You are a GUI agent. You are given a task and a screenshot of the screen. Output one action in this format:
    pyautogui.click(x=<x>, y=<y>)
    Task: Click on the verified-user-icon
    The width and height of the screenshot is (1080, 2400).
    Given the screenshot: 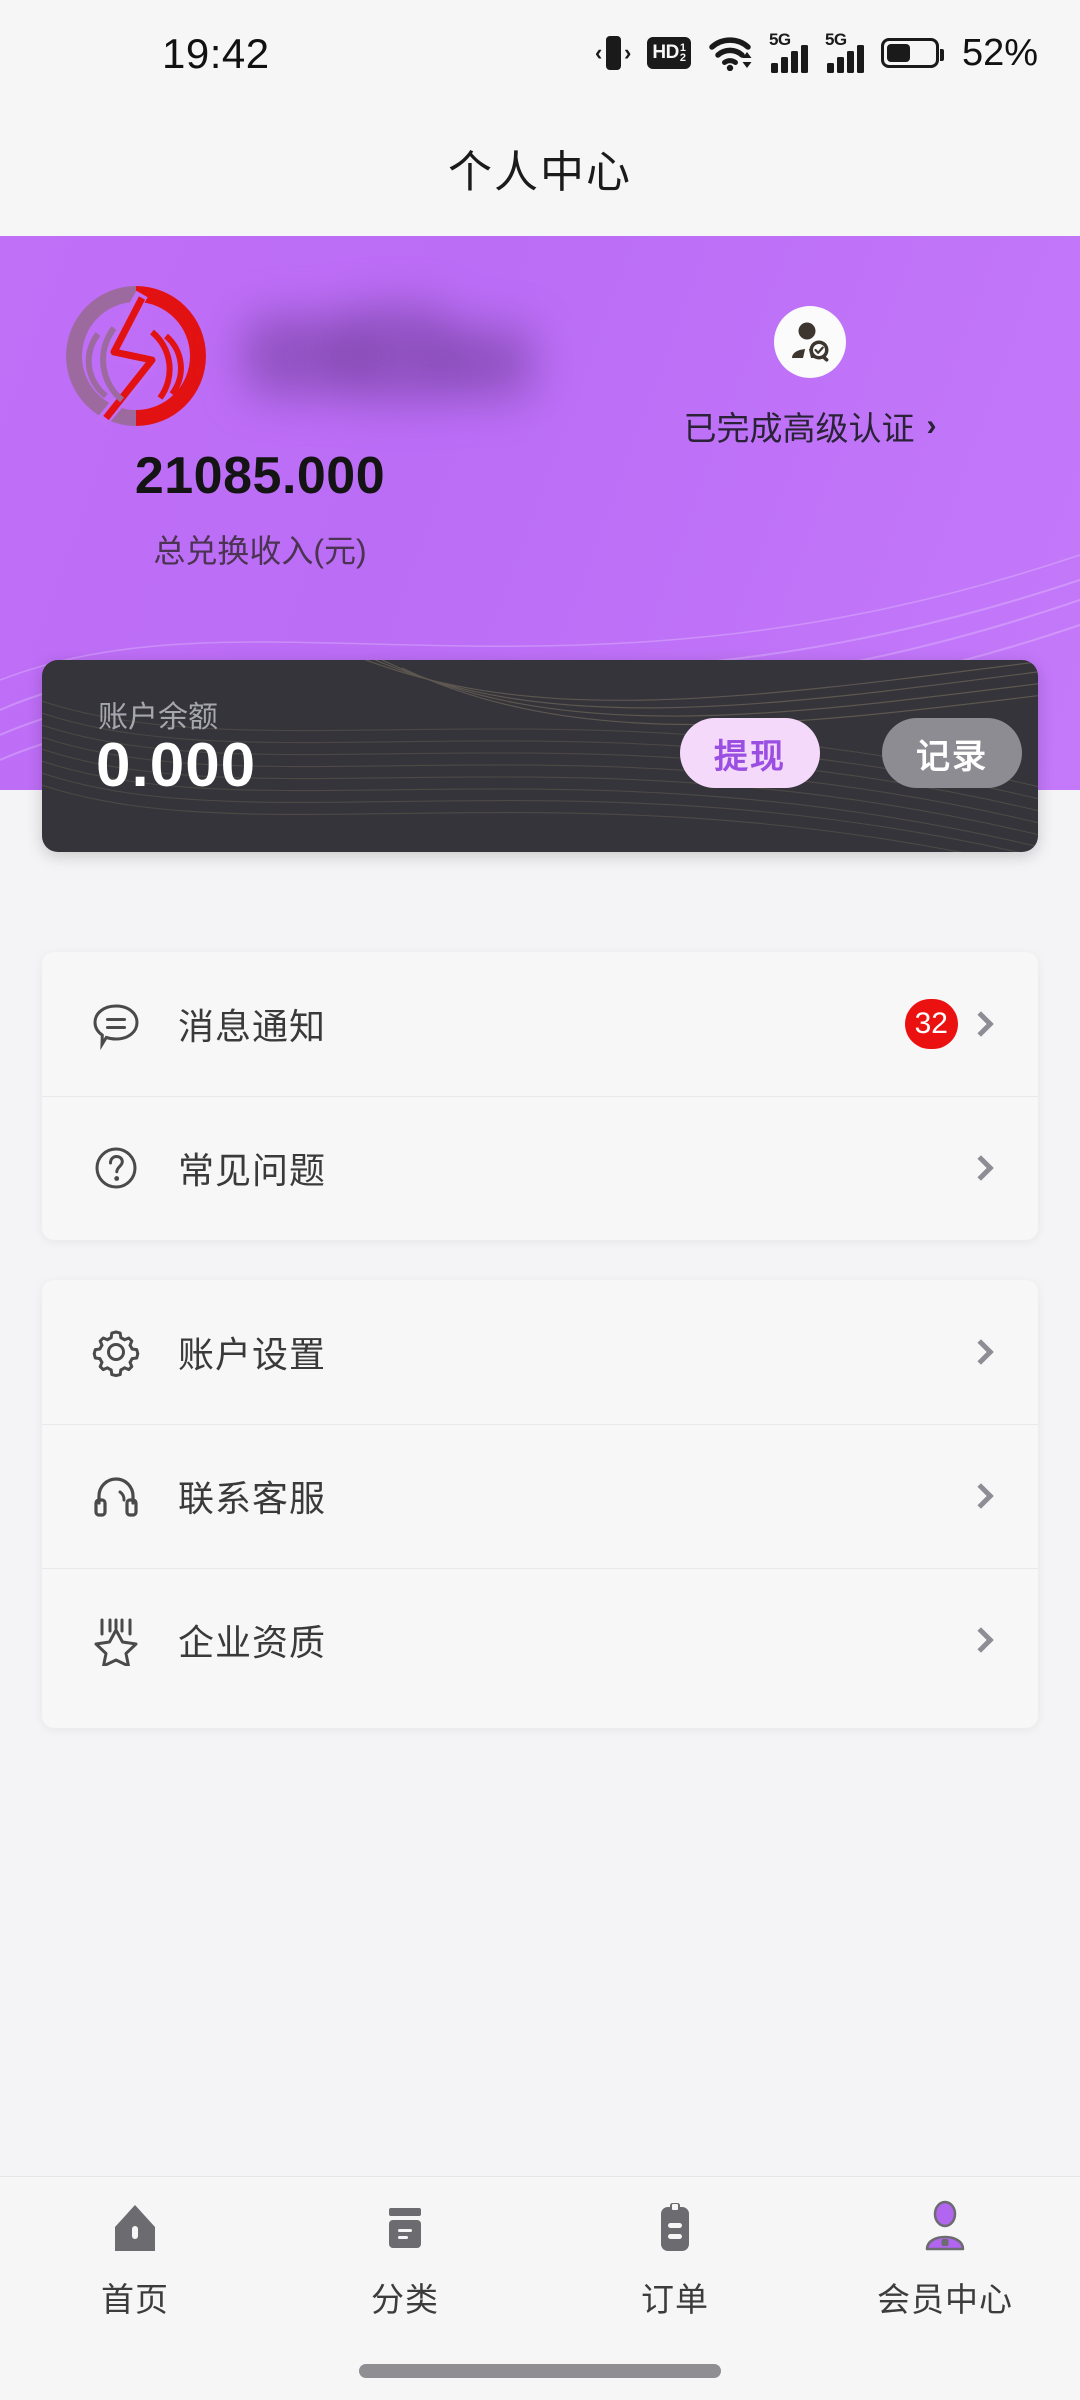 What is the action you would take?
    pyautogui.click(x=810, y=342)
    